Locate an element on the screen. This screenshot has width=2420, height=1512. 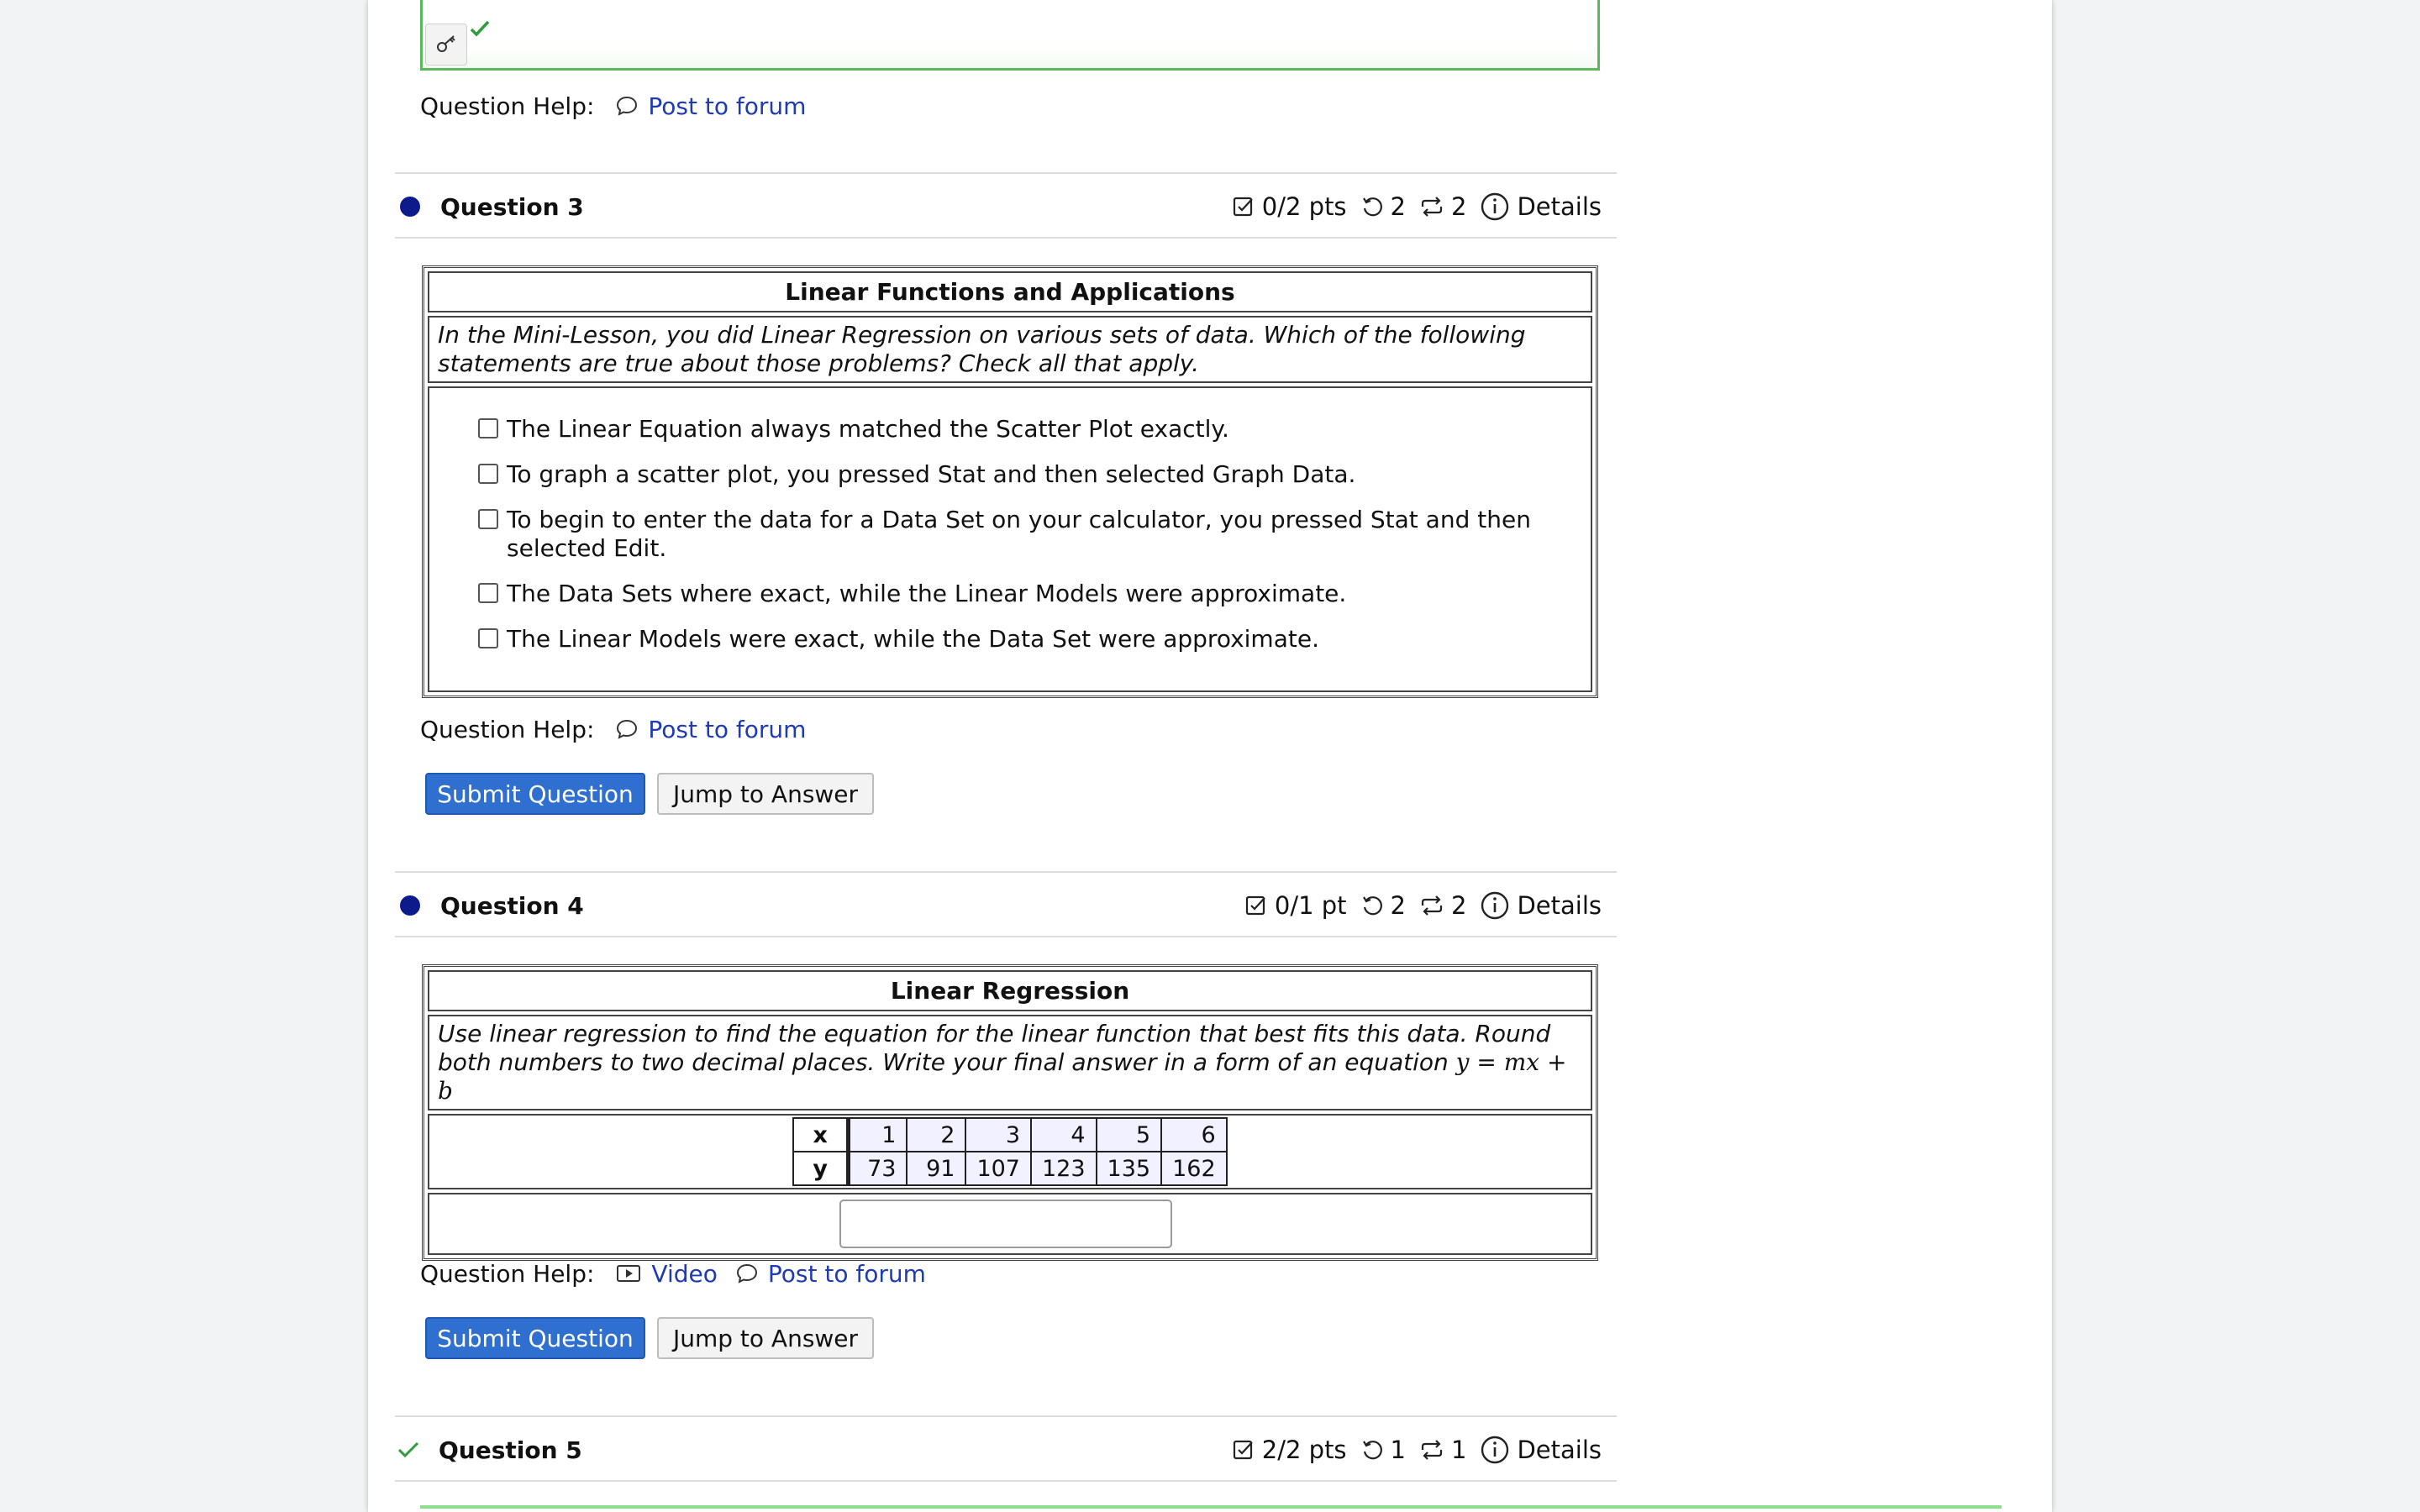
points-indicator: 2/2 pts is located at coordinates (1289, 1450).